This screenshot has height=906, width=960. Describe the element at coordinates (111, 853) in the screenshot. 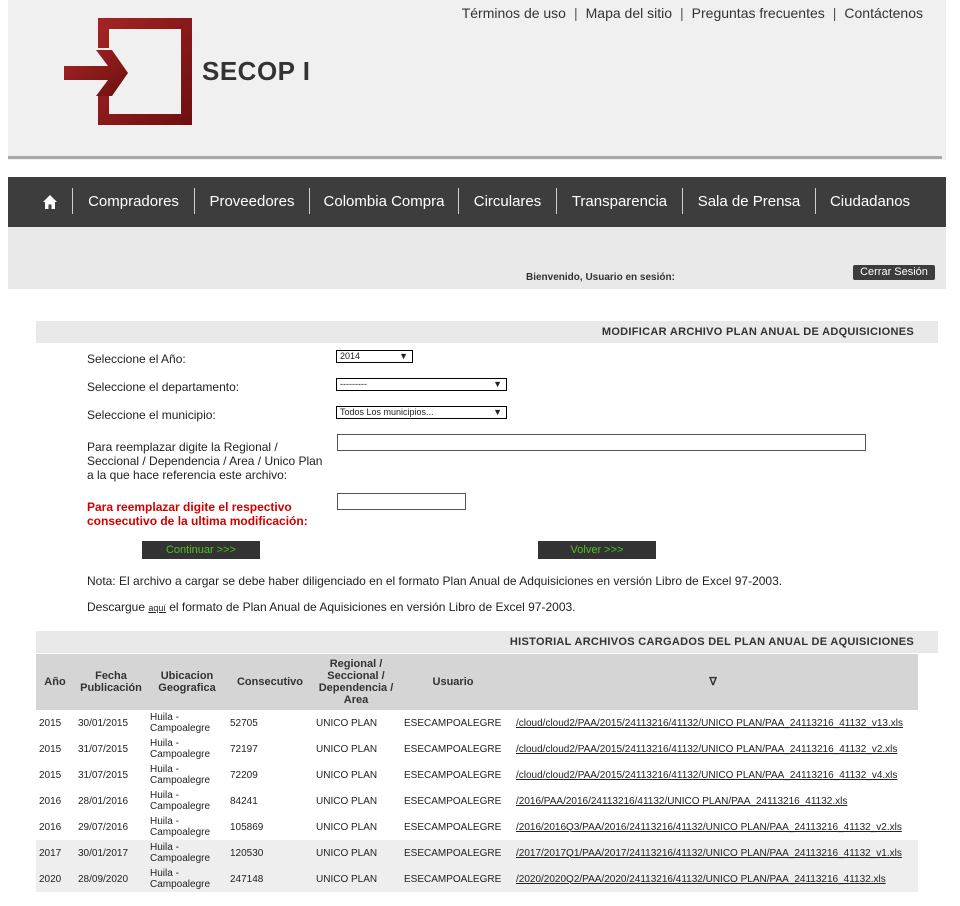

I see `cell-fecha: 30/01/2017` at that location.